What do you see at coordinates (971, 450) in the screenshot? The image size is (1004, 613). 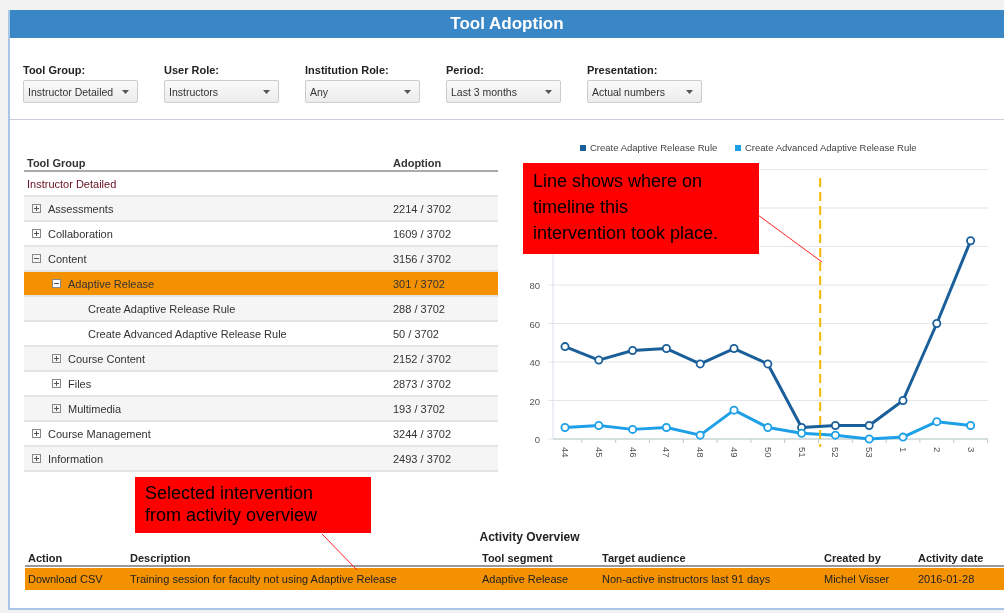 I see `x-tick-label: 3` at bounding box center [971, 450].